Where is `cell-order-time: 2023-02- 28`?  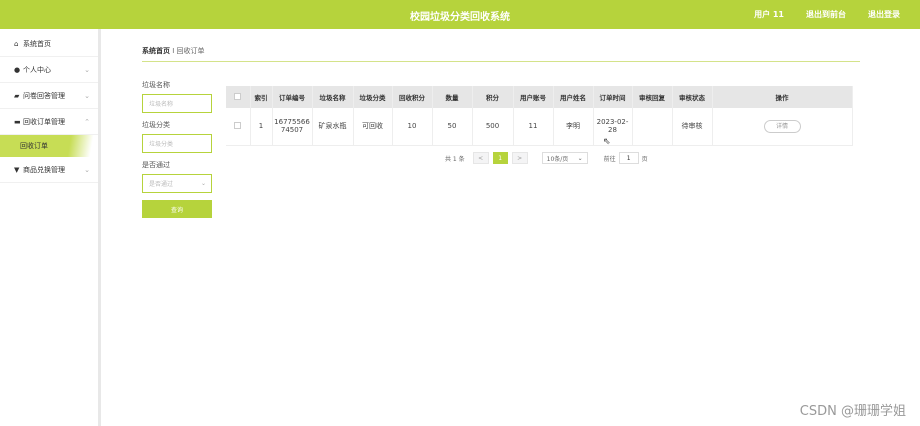 cell-order-time: 2023-02- 28 is located at coordinates (613, 127).